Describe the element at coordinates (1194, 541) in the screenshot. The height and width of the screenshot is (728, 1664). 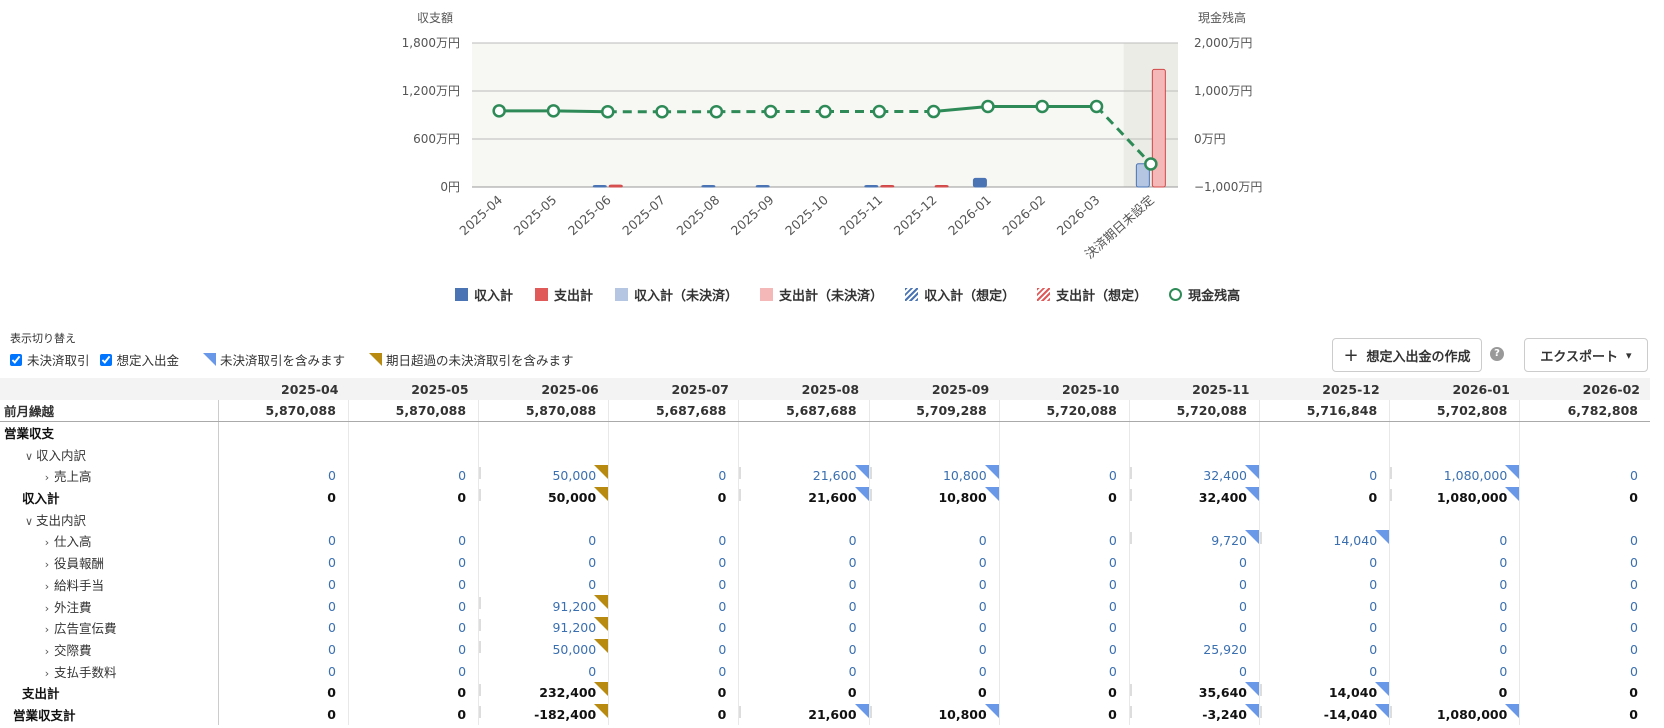
I see `table-cell: 9,720` at that location.